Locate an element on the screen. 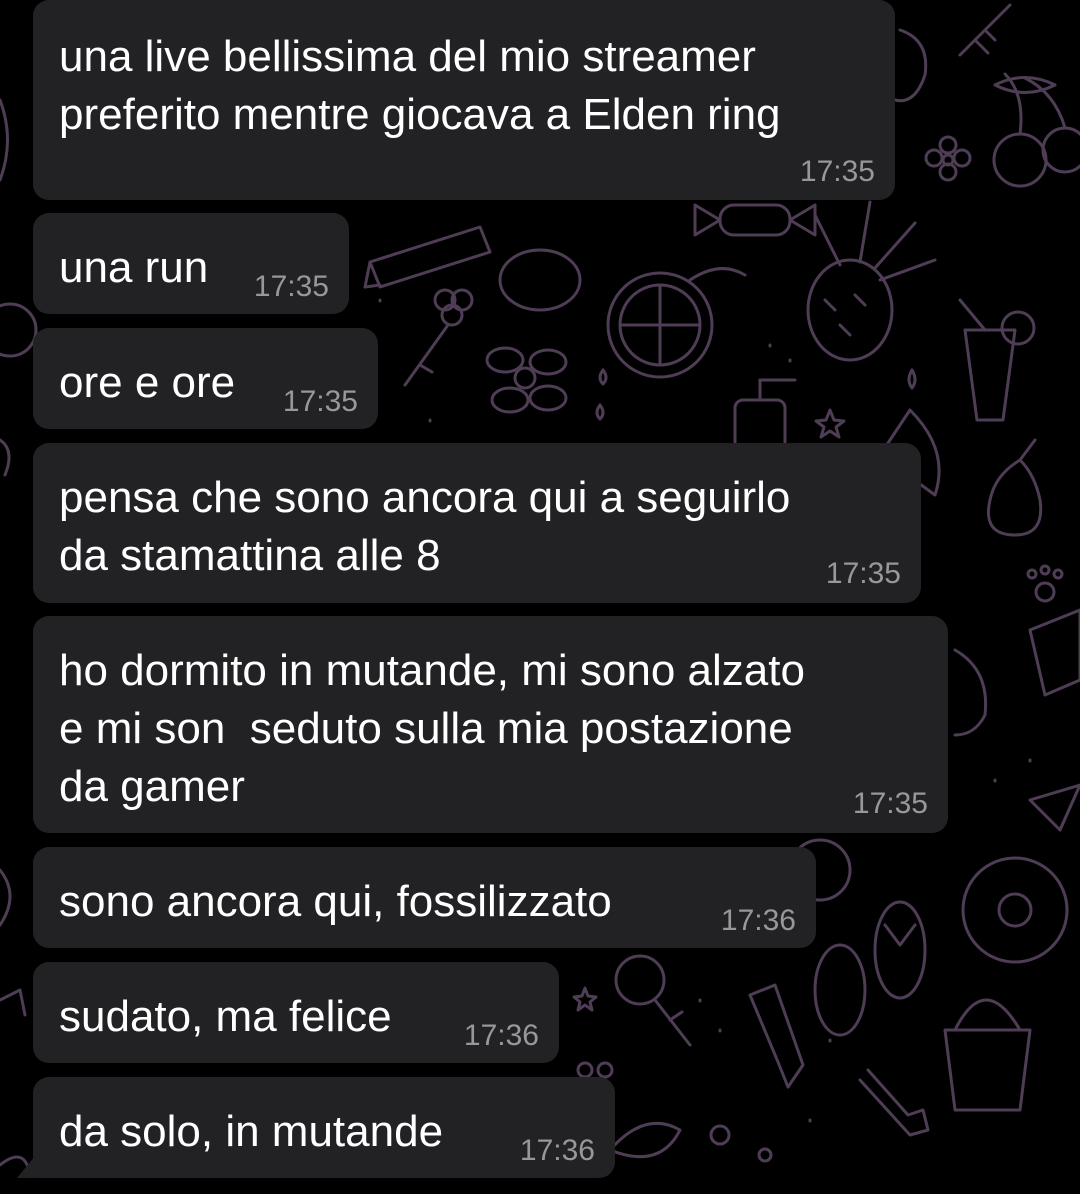 This screenshot has width=1080, height=1194. message-bubble: ore e ore 17:35 is located at coordinates (205, 378).